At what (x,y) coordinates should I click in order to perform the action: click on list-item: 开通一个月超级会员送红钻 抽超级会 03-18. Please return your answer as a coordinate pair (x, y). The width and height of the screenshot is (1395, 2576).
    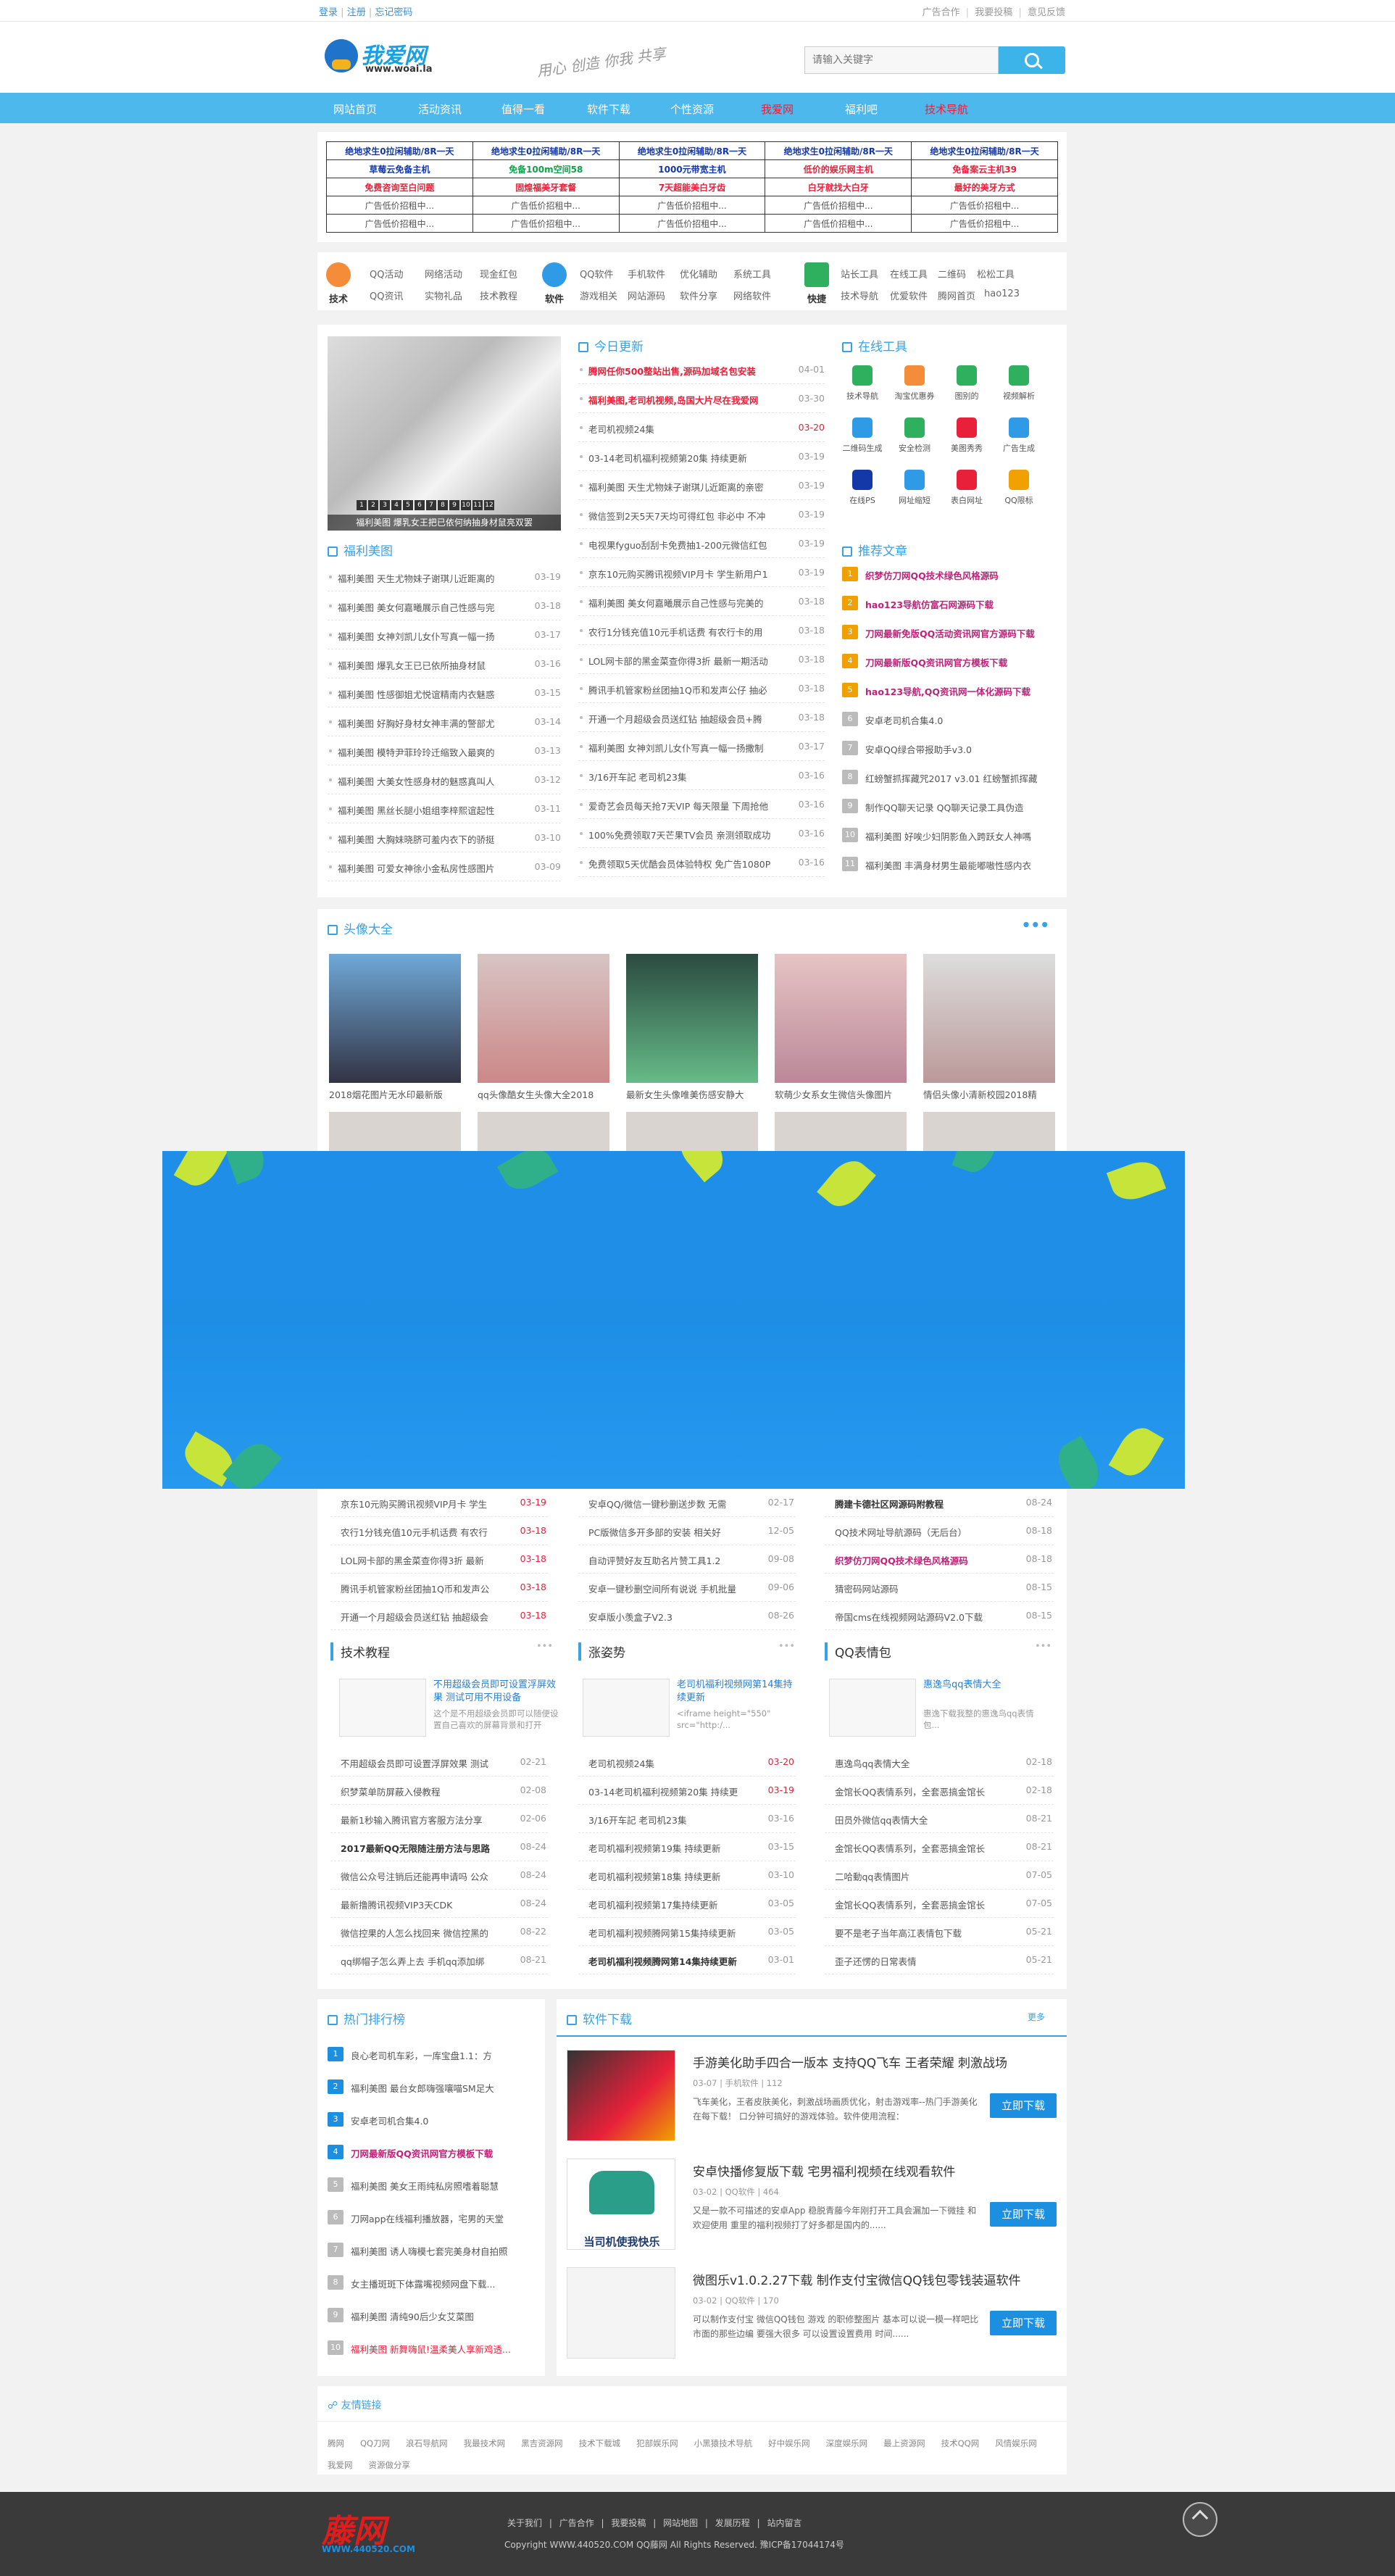
    Looking at the image, I should click on (439, 1616).